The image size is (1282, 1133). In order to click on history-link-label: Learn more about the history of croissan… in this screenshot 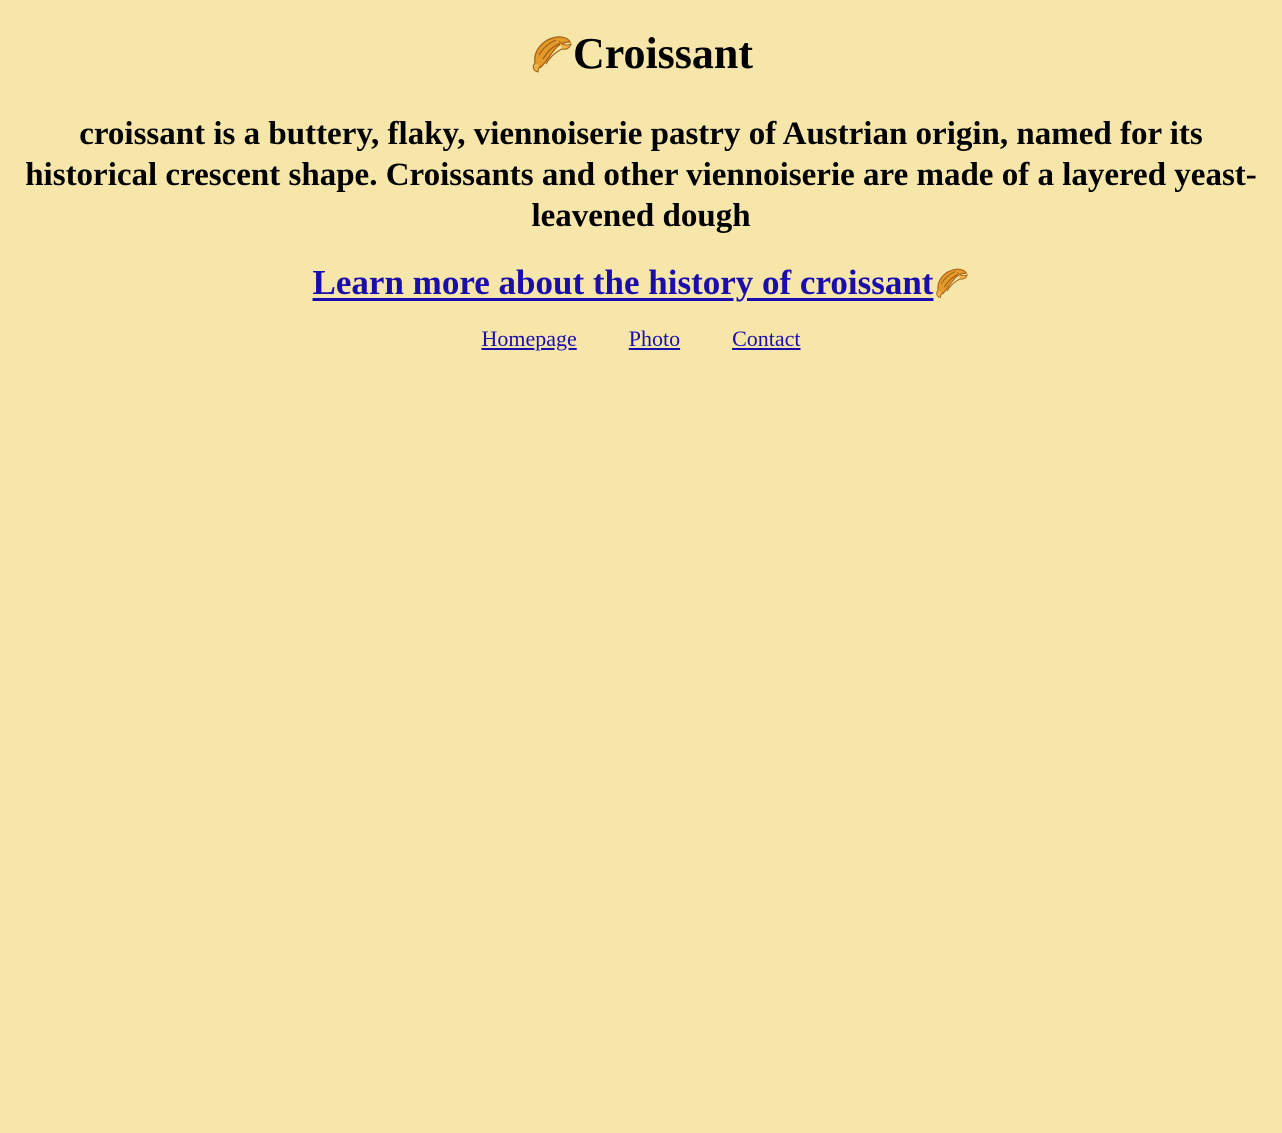, I will do `click(623, 282)`.